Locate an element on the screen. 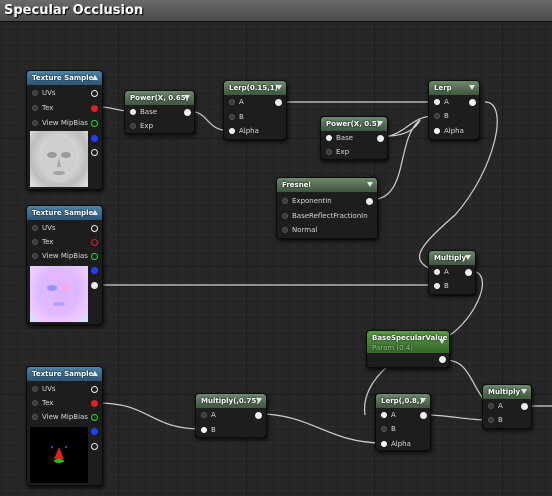 This screenshot has height=496, width=552. fresnel-header: Fresnel is located at coordinates (327, 185).